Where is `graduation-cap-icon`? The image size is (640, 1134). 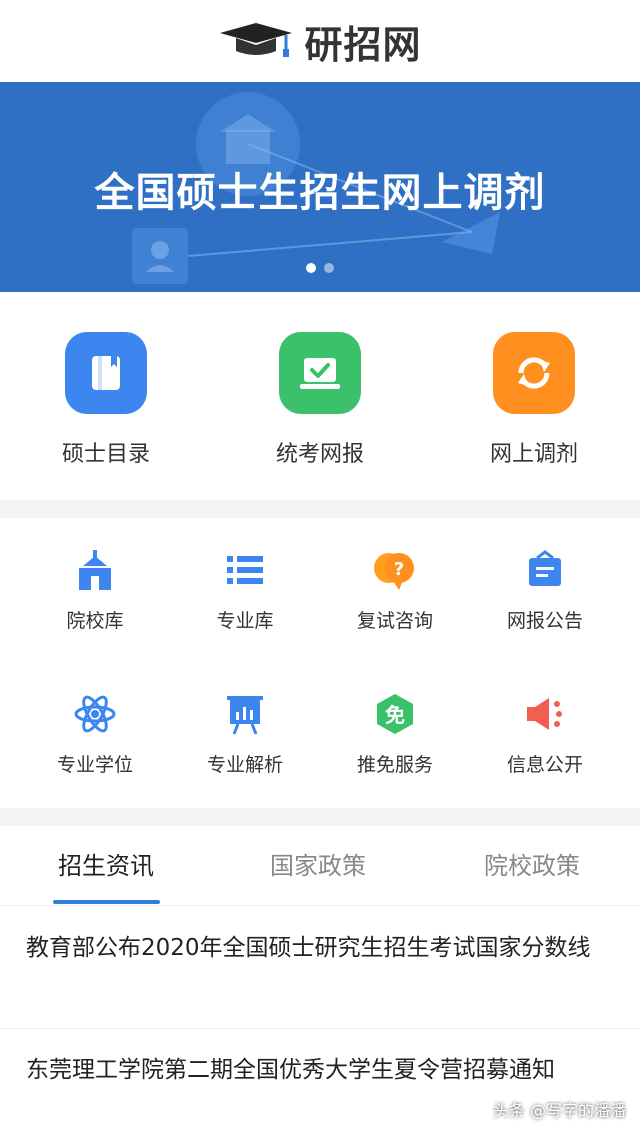
graduation-cap-icon is located at coordinates (256, 41).